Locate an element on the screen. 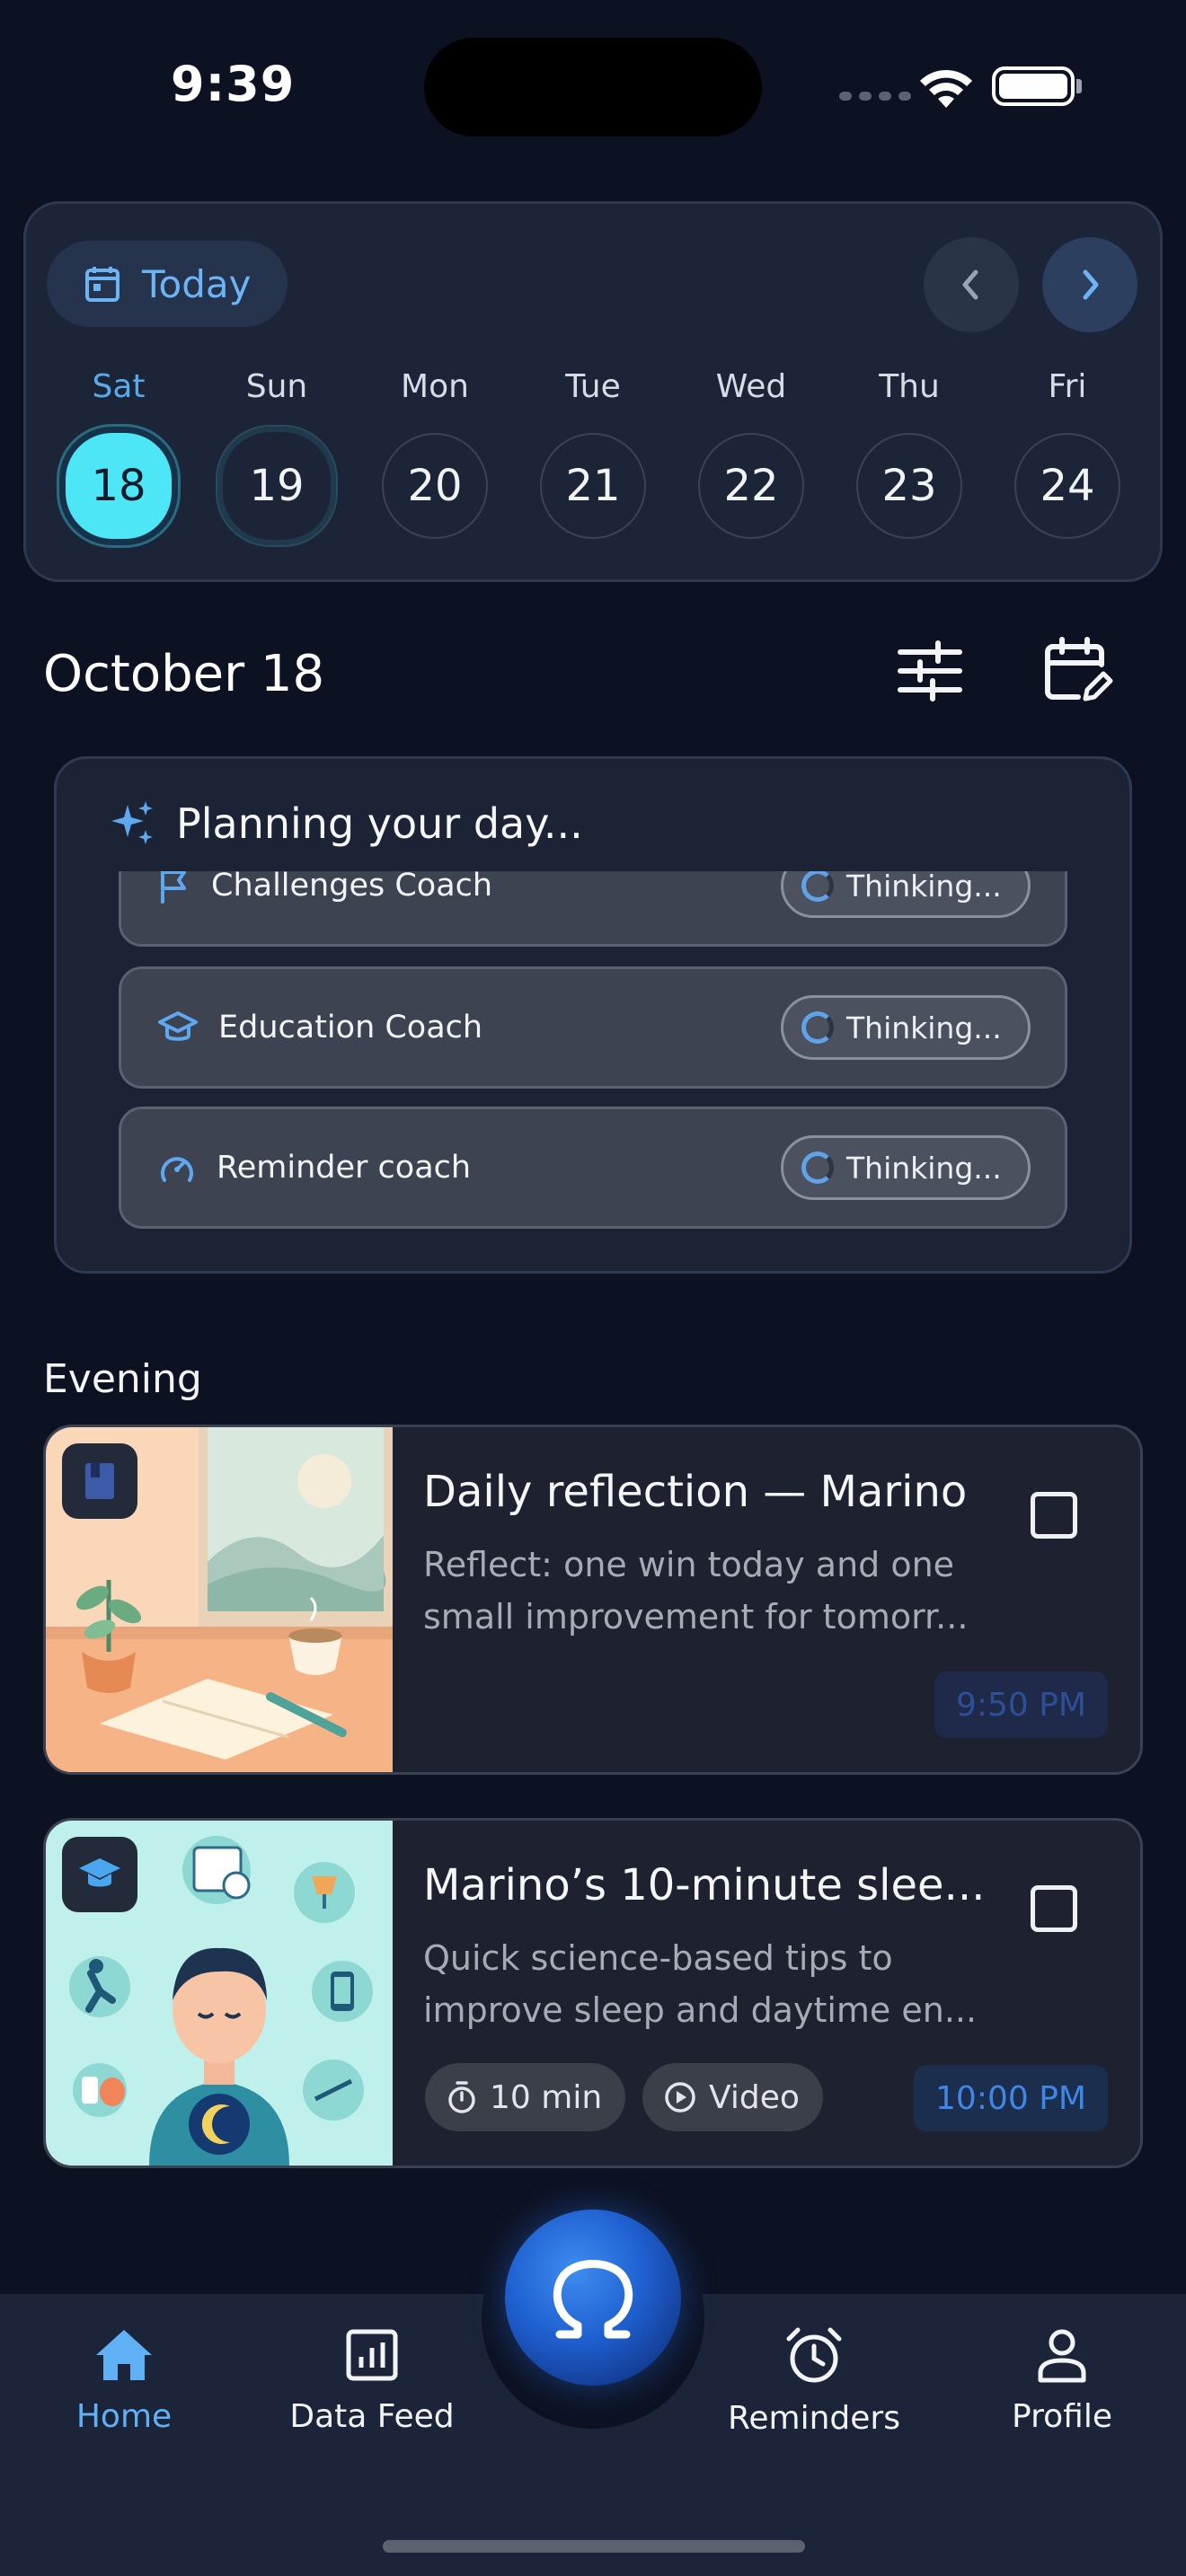  task-time: 10:00 PM is located at coordinates (1011, 2098).